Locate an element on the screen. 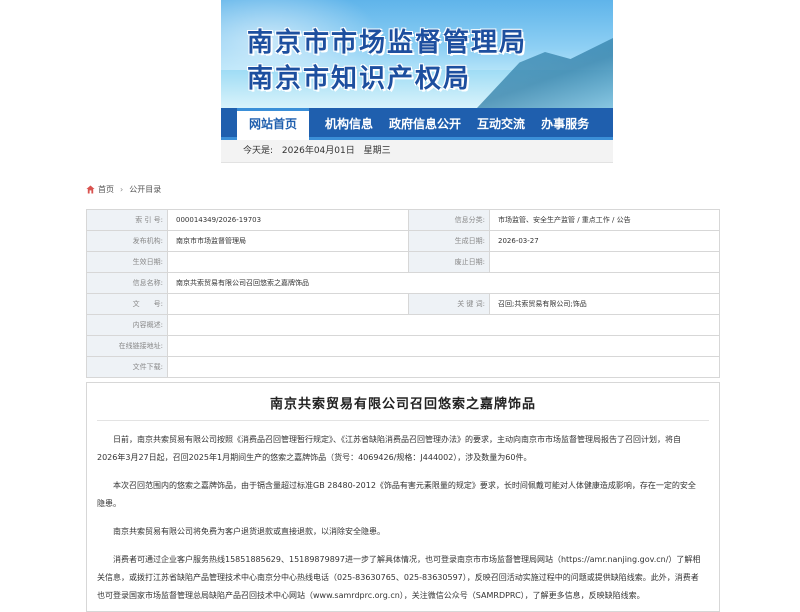 Image resolution: width=800 pixels, height=612 pixels. table-row: 在线链接地址: is located at coordinates (403, 346).